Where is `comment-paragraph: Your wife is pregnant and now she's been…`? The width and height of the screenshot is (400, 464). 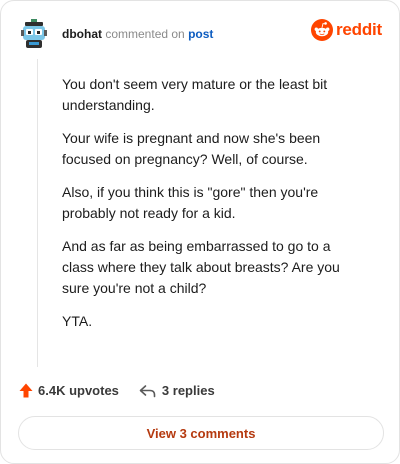
comment-paragraph: Your wife is pregnant and now she's been… is located at coordinates (191, 148).